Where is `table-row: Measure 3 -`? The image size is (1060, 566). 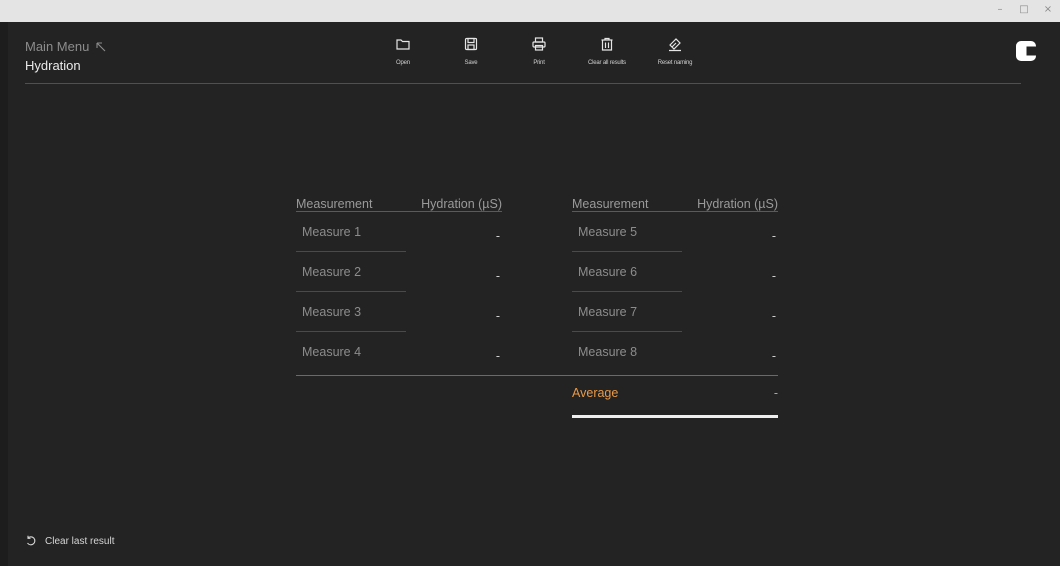
table-row: Measure 3 - is located at coordinates (399, 312).